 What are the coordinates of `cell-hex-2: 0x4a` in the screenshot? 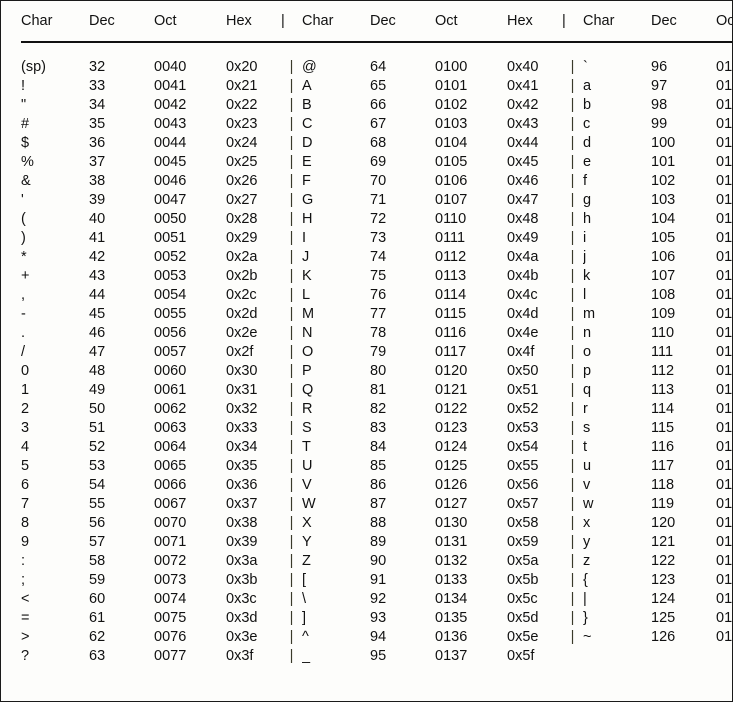 It's located at (523, 257).